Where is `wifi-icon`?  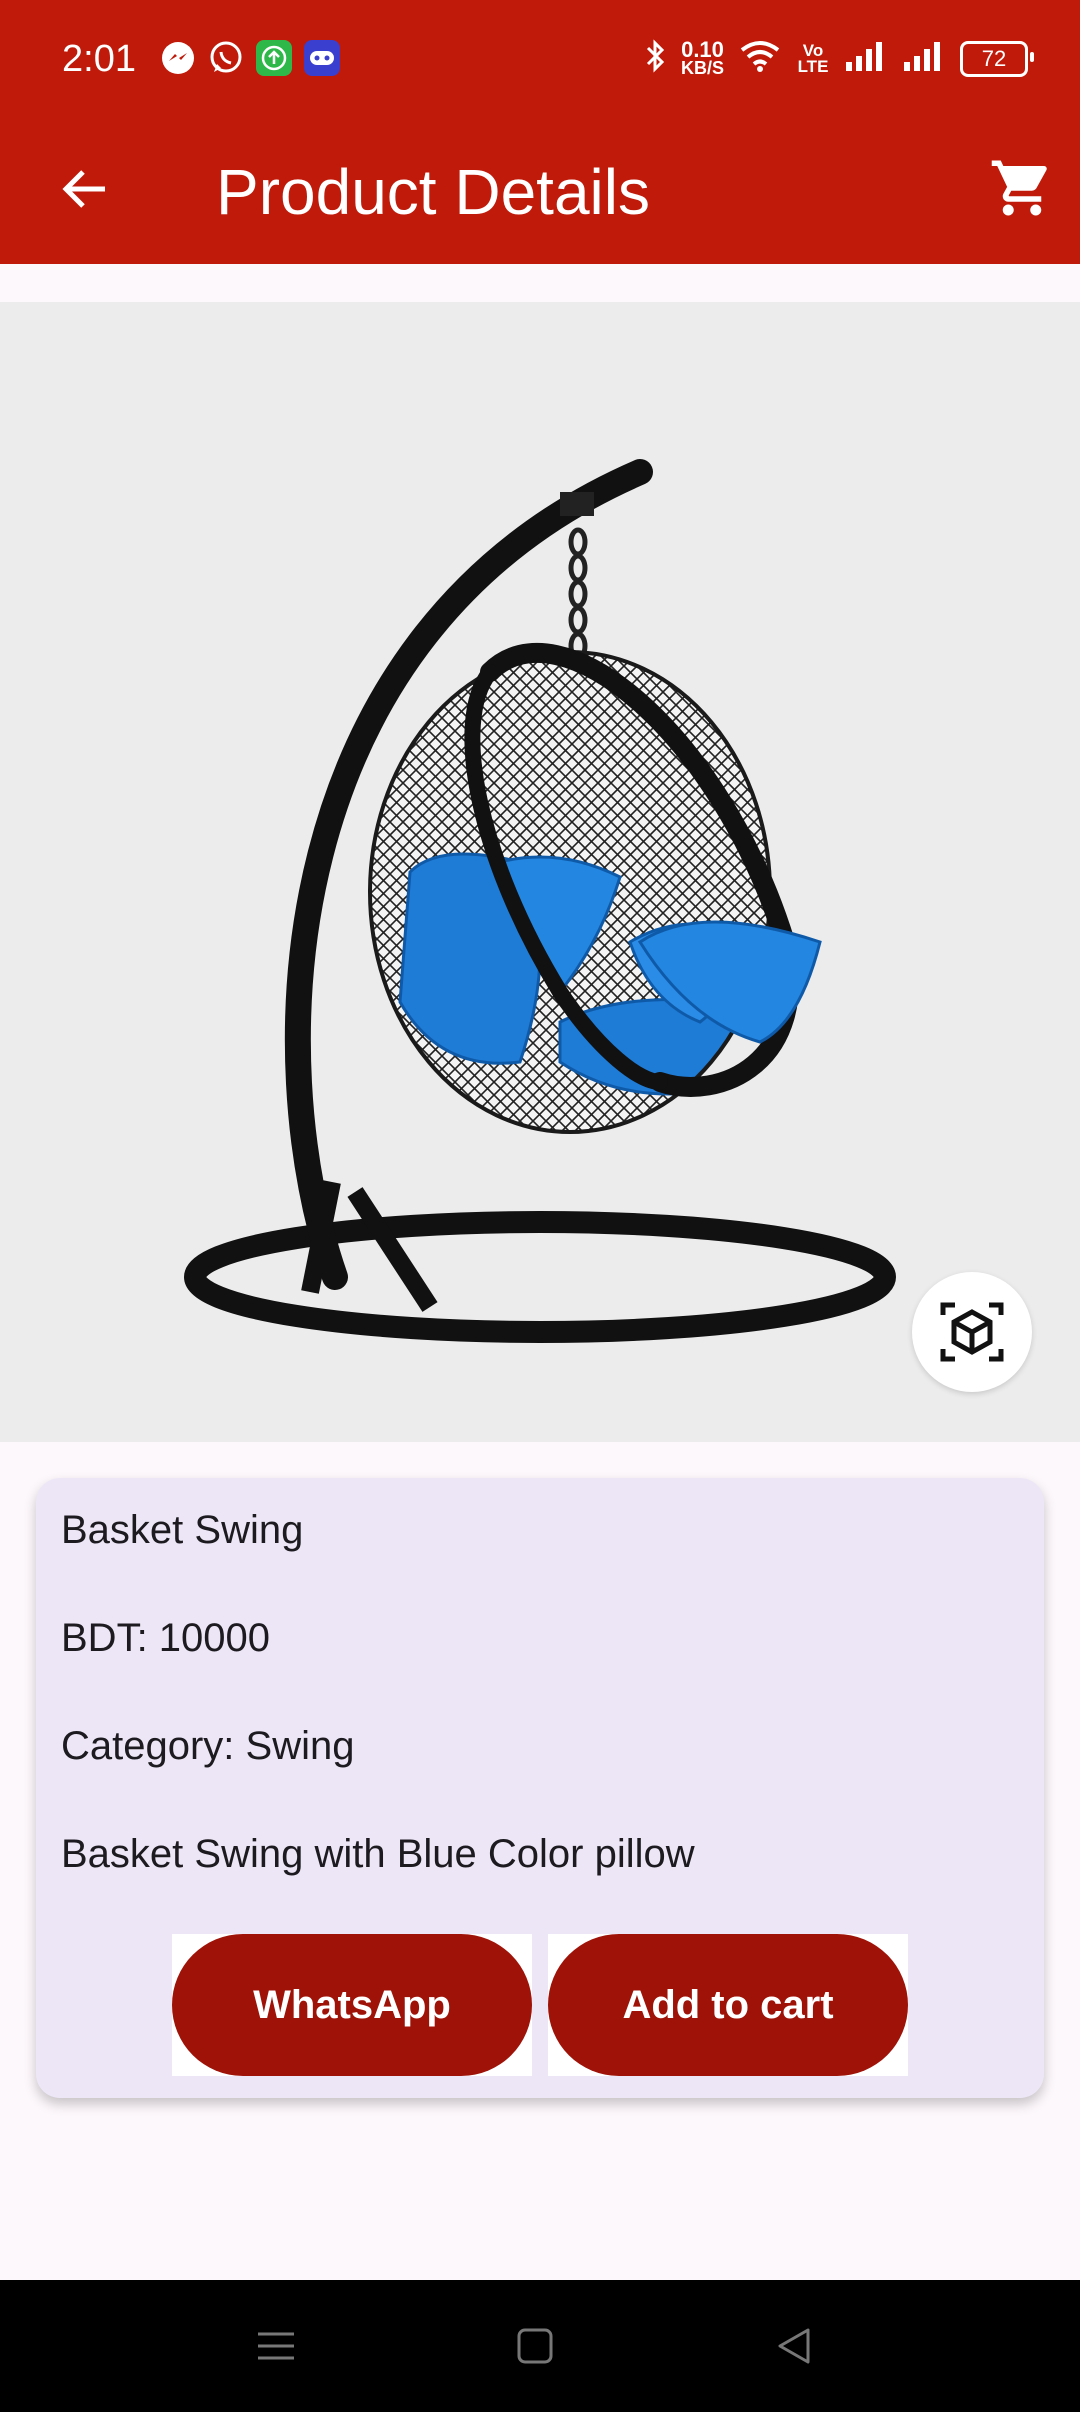
wifi-icon is located at coordinates (760, 58).